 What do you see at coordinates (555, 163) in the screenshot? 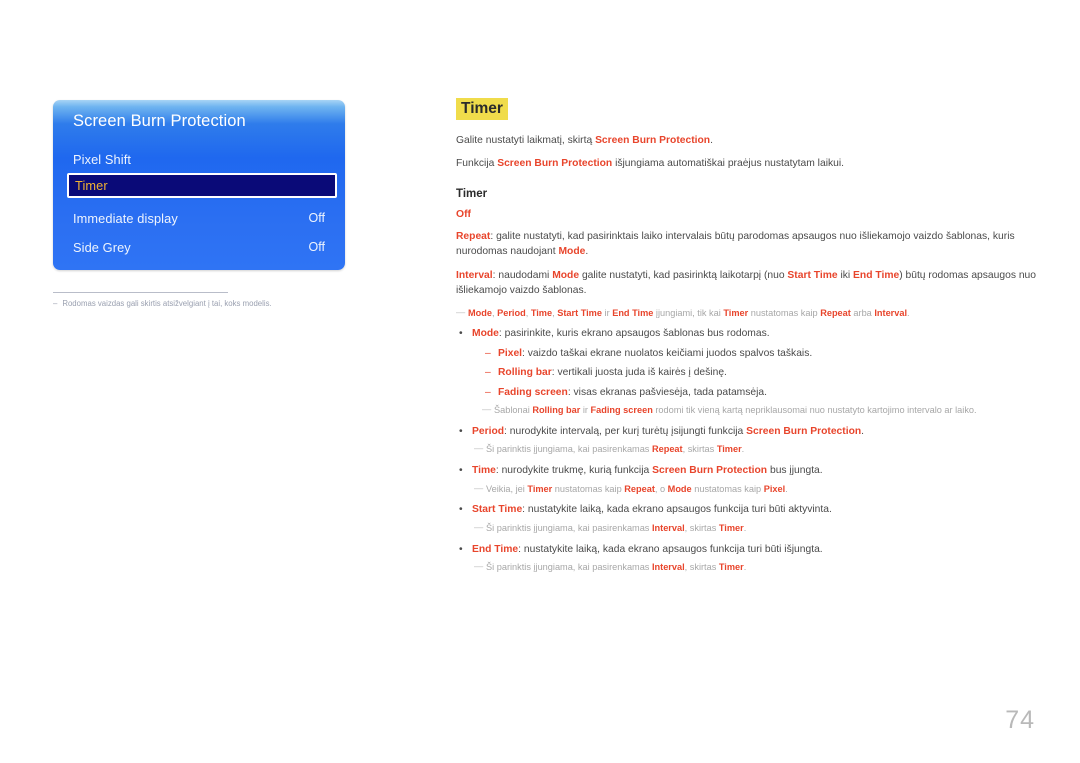
I see `intro-2-keyword: Screen Burn Protection` at bounding box center [555, 163].